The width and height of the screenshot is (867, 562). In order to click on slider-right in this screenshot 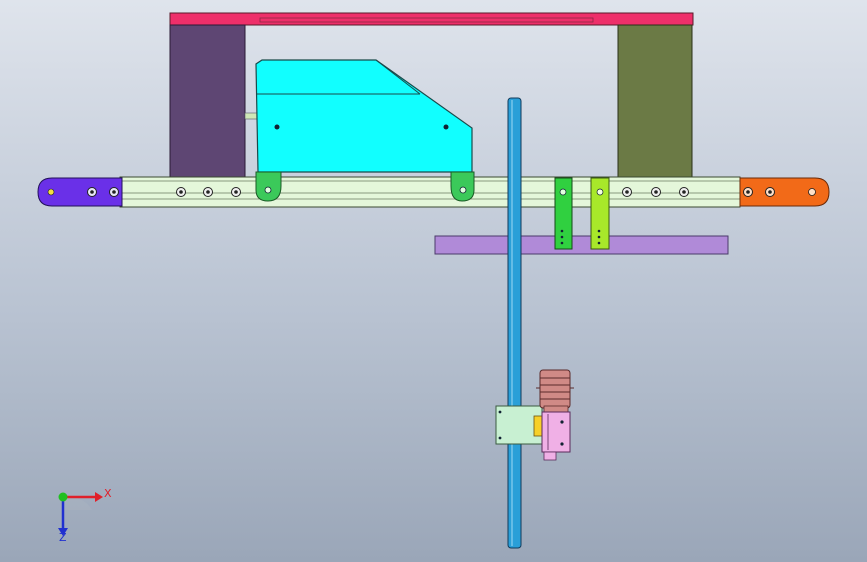, I will do `click(600, 213)`.